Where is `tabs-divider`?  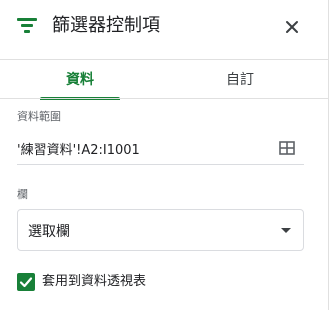
tabs-divider is located at coordinates (164, 98).